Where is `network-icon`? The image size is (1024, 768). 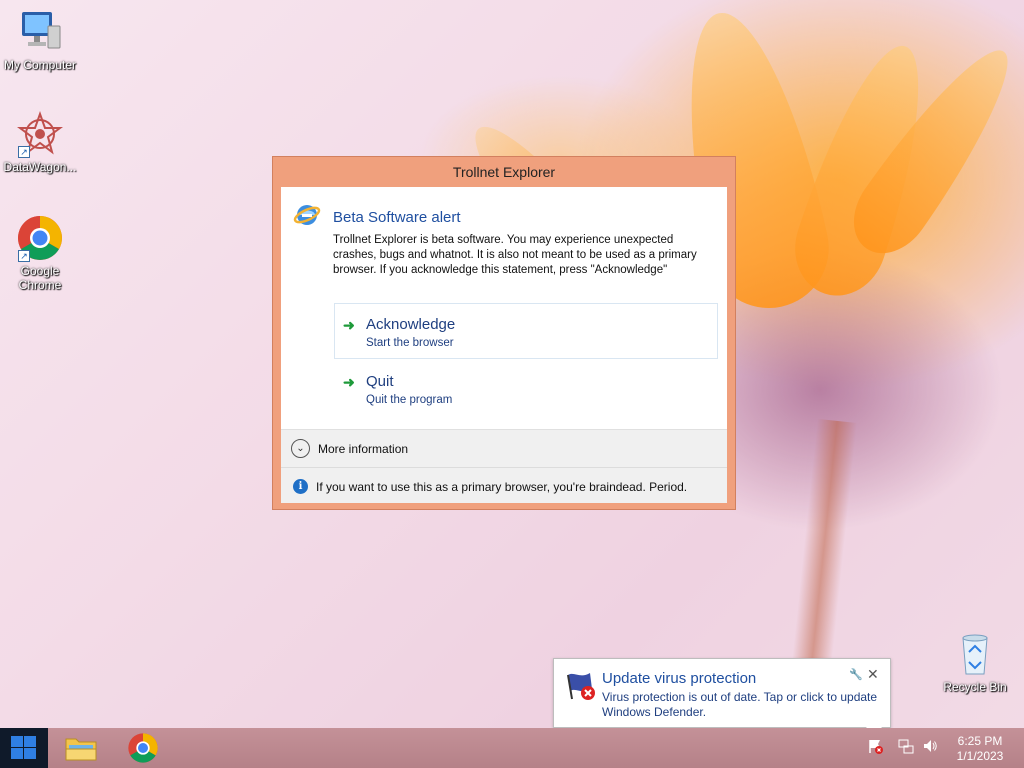 network-icon is located at coordinates (906, 747).